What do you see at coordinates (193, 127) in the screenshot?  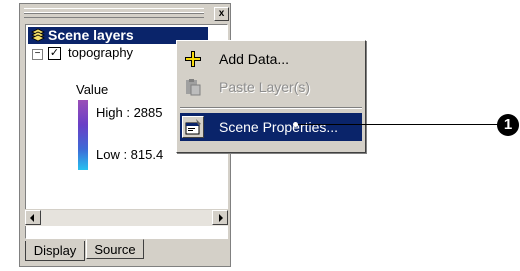 I see `properties-icon` at bounding box center [193, 127].